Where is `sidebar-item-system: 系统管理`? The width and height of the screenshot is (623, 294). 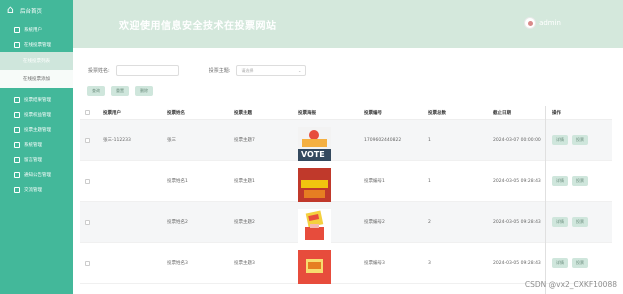
sidebar-item-system: 系统管理 is located at coordinates (36, 144).